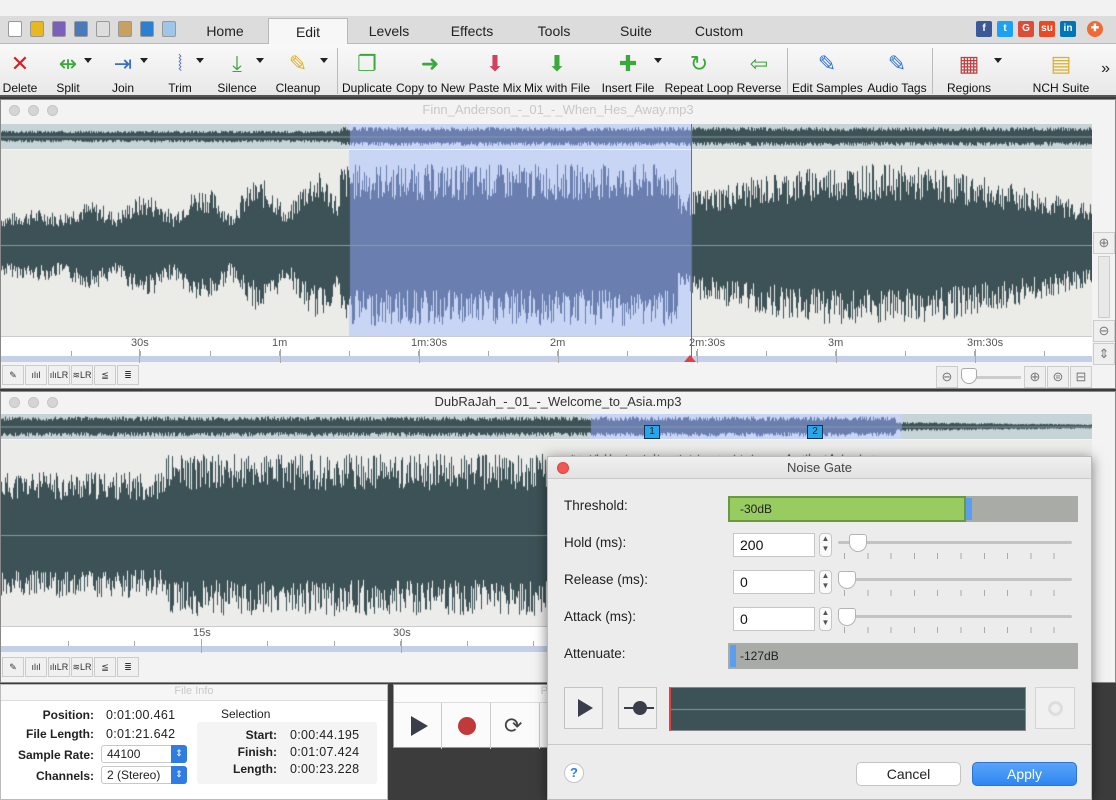 The image size is (1116, 800). Describe the element at coordinates (1105, 69) in the screenshot. I see `more-tools-button: »` at that location.